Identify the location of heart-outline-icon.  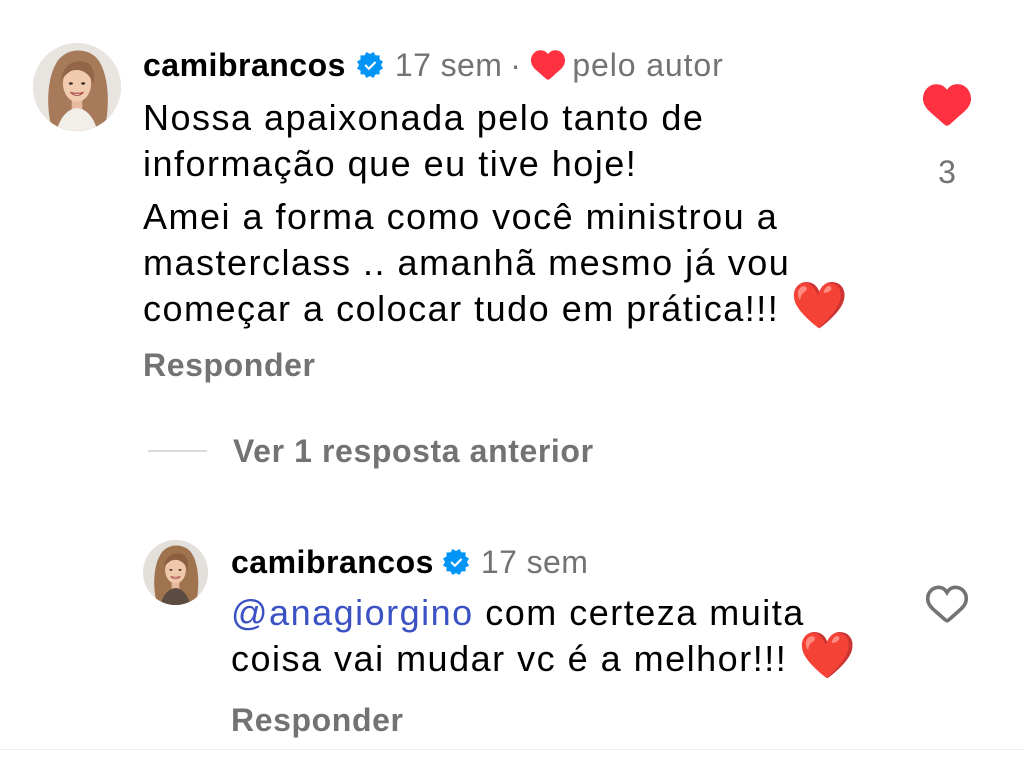
(947, 604).